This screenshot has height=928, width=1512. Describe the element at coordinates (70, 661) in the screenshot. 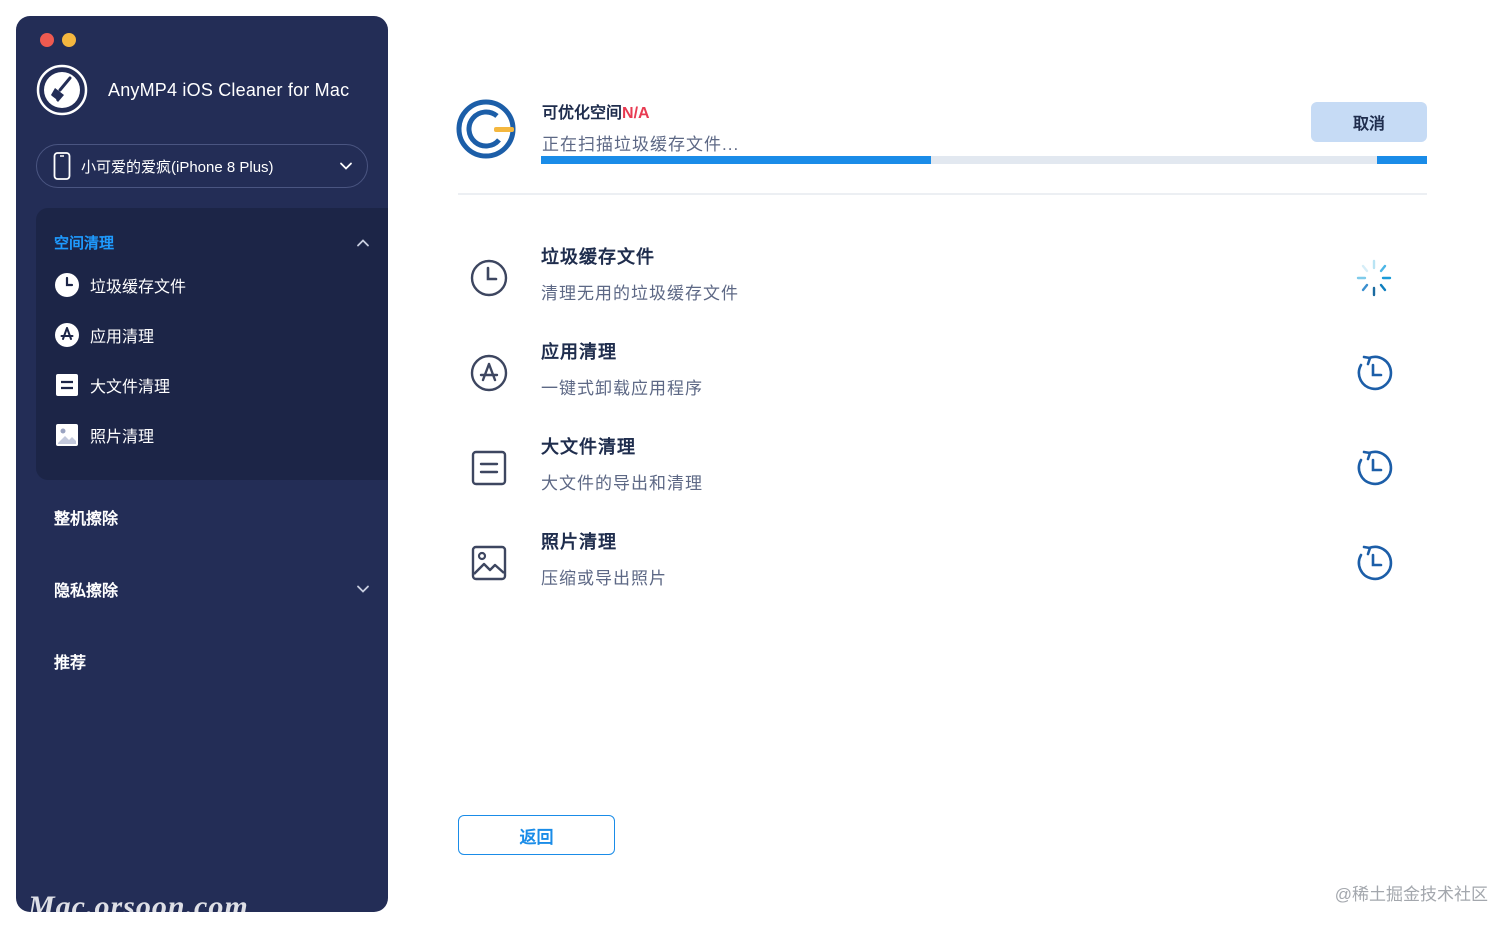

I see `sidebar-item-recommend: 推荐` at that location.